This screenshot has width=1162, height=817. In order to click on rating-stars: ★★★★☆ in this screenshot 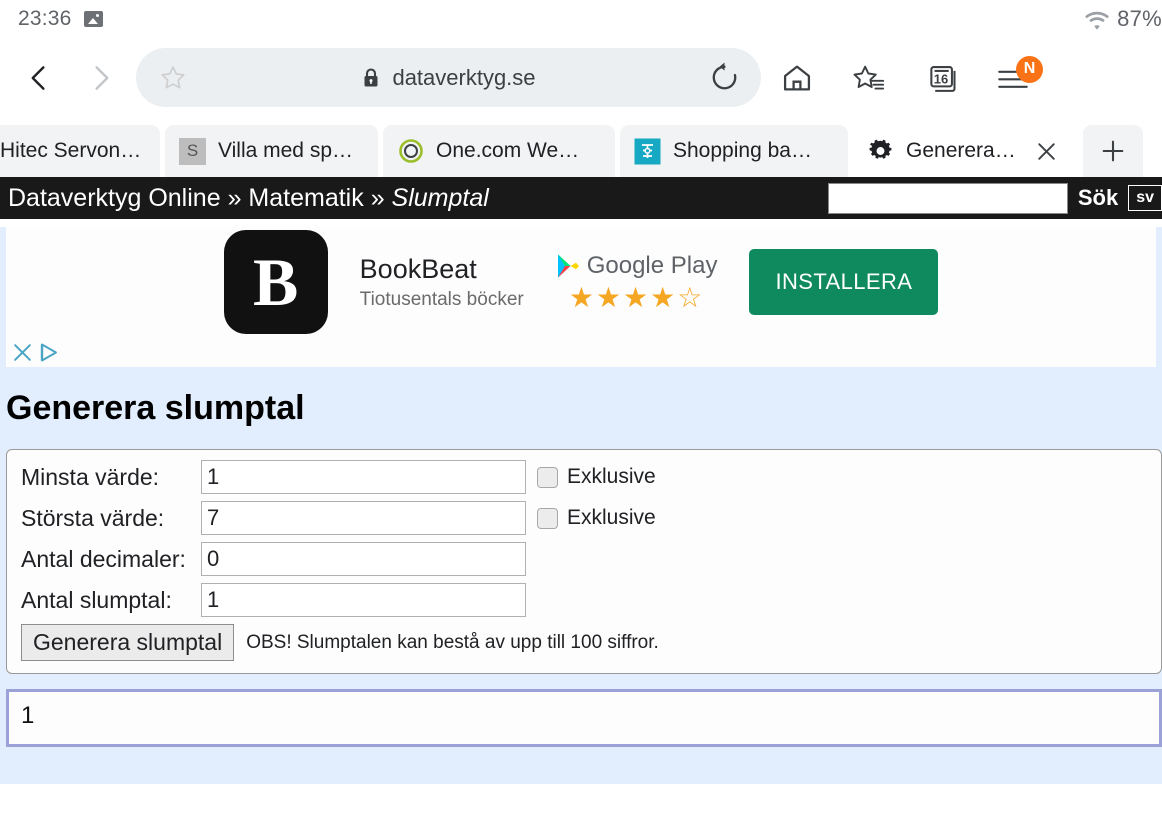, I will do `click(637, 298)`.